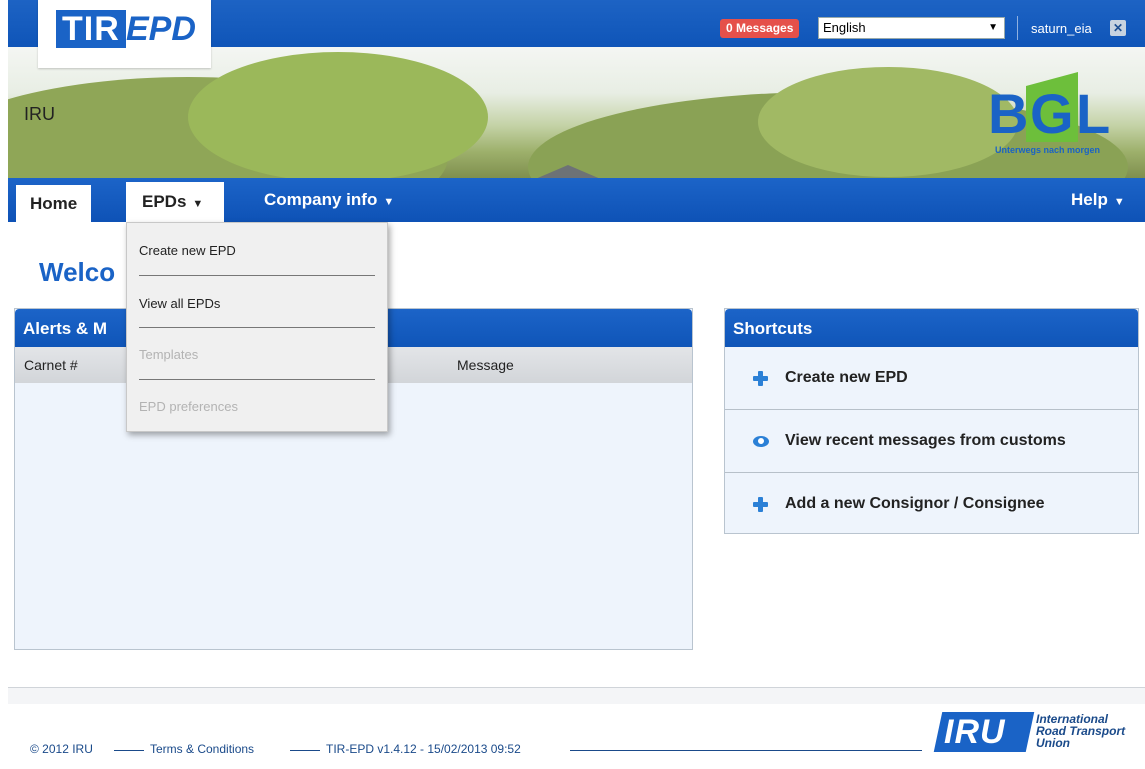 This screenshot has width=1145, height=769. Describe the element at coordinates (187, 250) in the screenshot. I see `menu-item-create-epd: Create new EPD` at that location.